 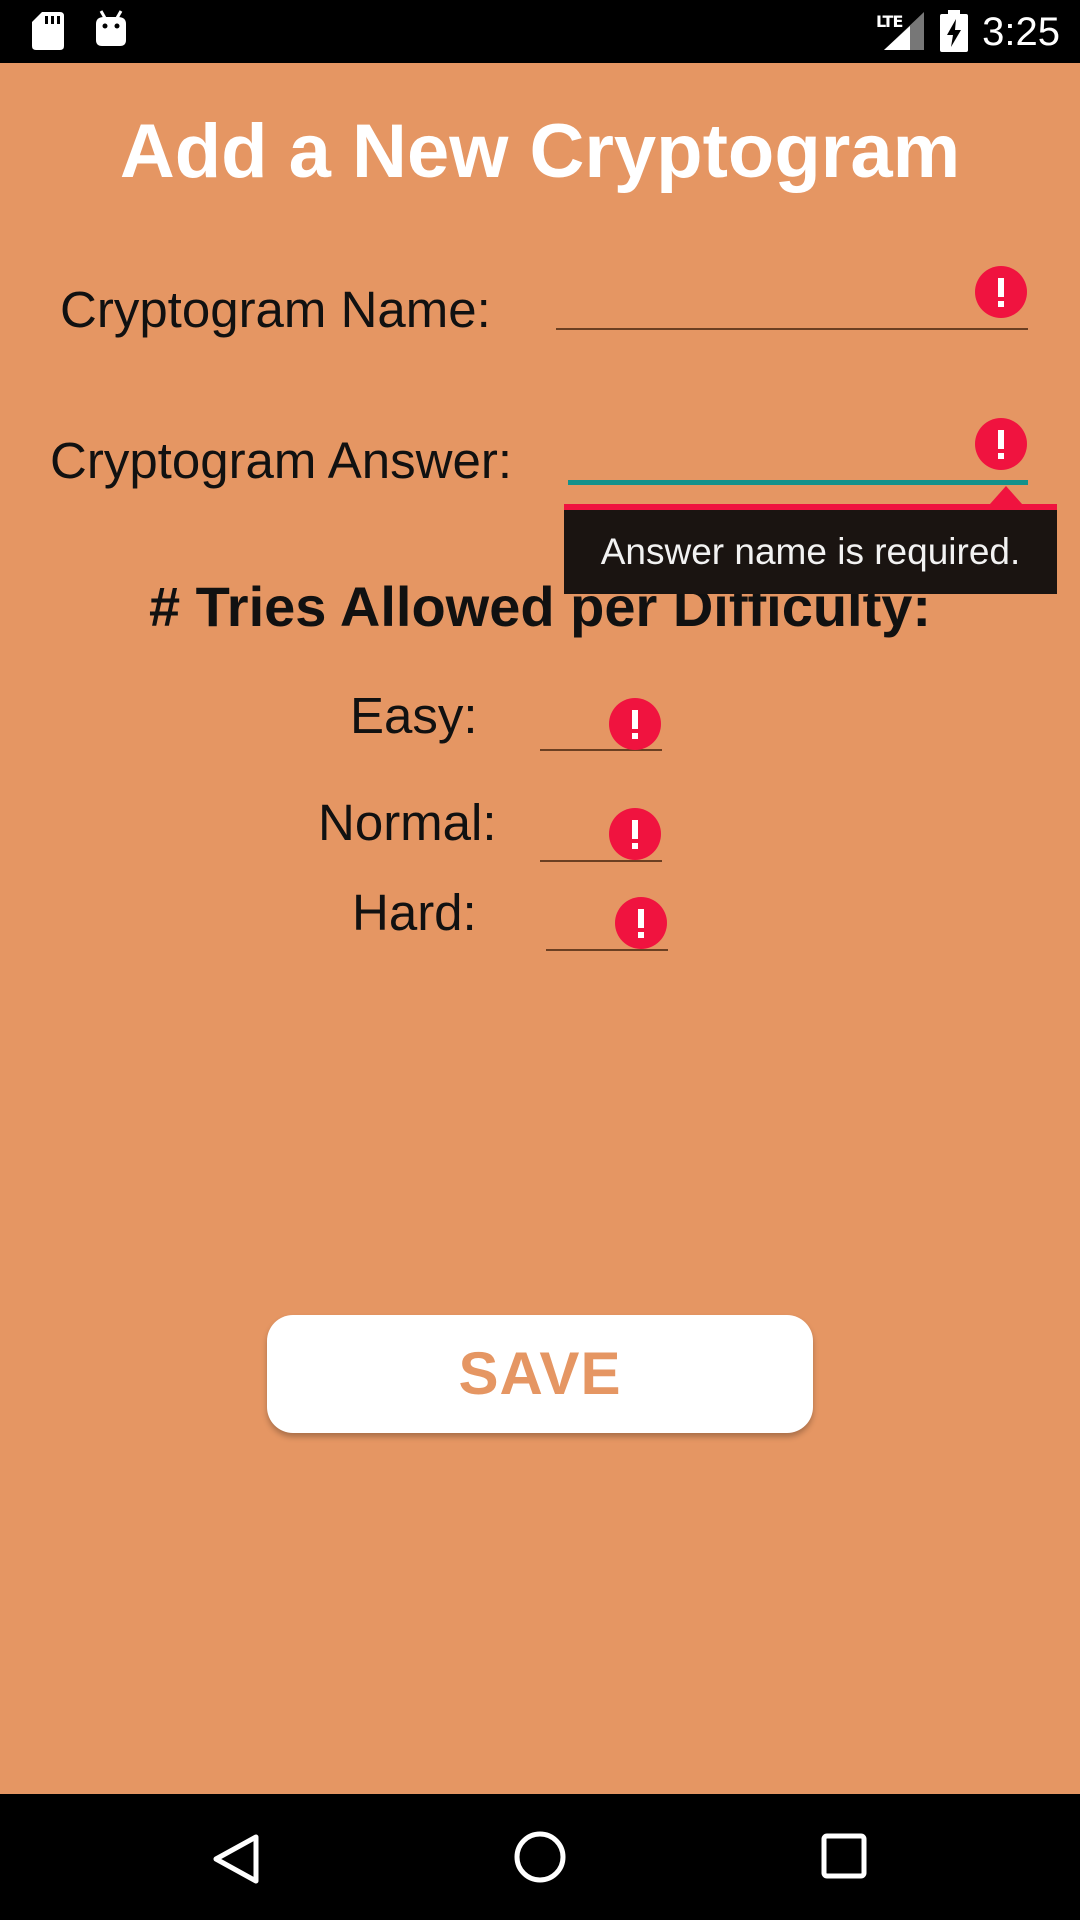 I want to click on save-button: SAVE, so click(x=540, y=1374).